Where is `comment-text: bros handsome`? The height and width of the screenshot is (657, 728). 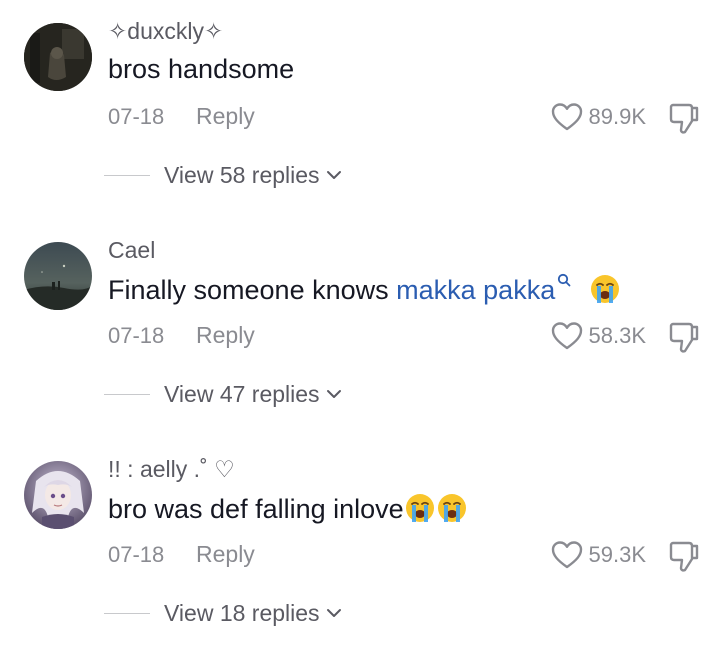
comment-text: bros handsome is located at coordinates (201, 69).